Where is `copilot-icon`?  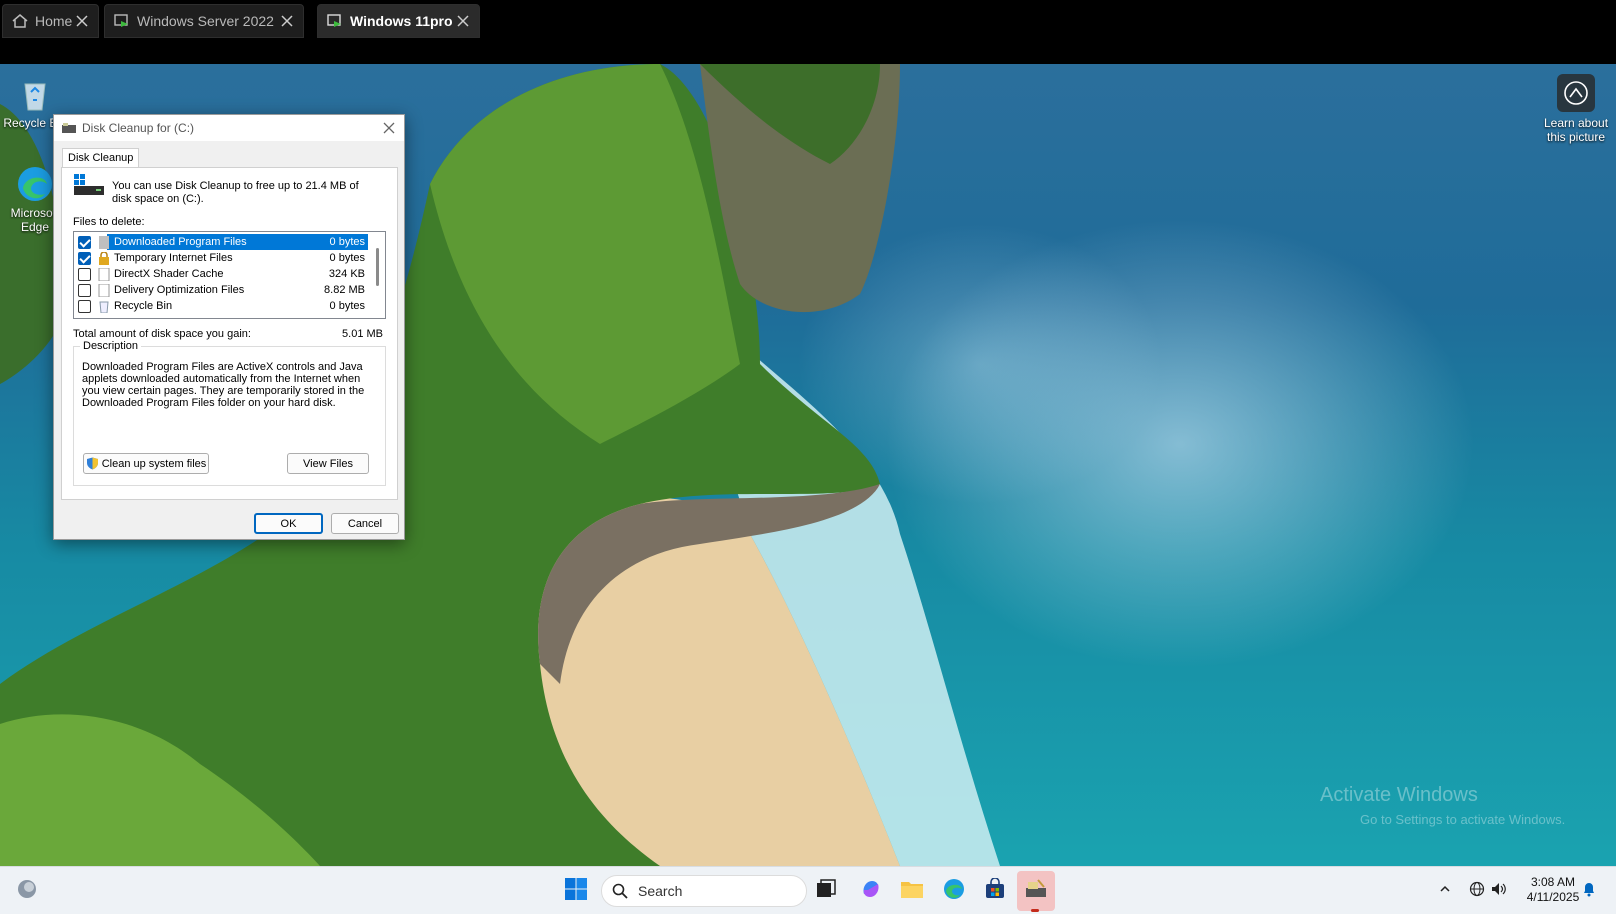
copilot-icon is located at coordinates (871, 891).